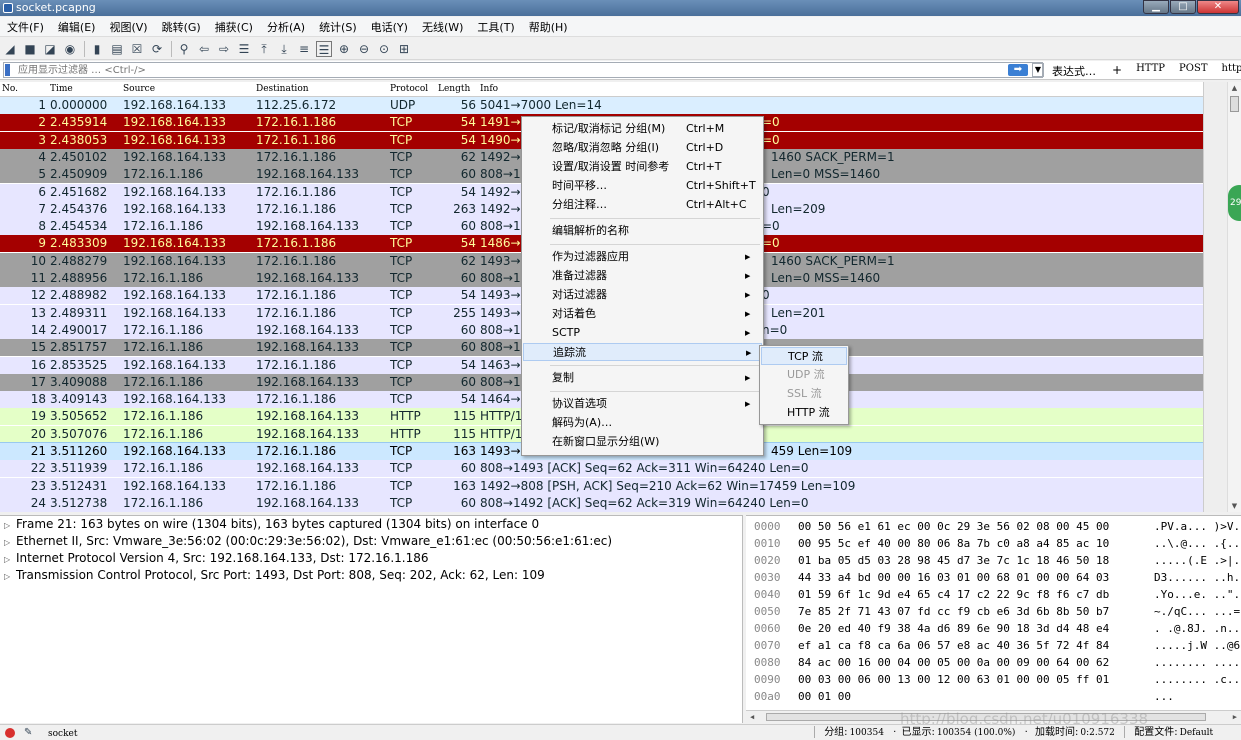 This screenshot has width=1241, height=740. What do you see at coordinates (344, 49) in the screenshot?
I see `zoom-in-icon: ⊕` at bounding box center [344, 49].